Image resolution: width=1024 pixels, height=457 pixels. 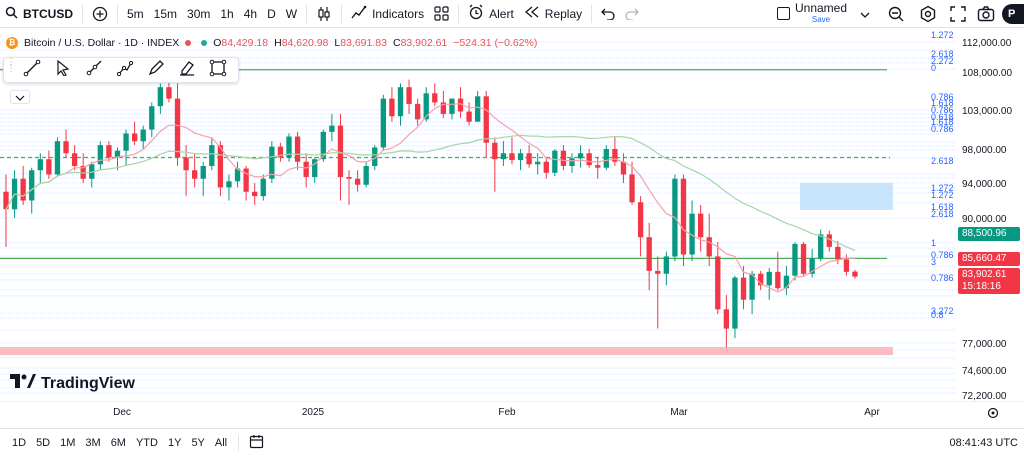 I want to click on price-tick-label: 72,200.00, so click(x=984, y=396).